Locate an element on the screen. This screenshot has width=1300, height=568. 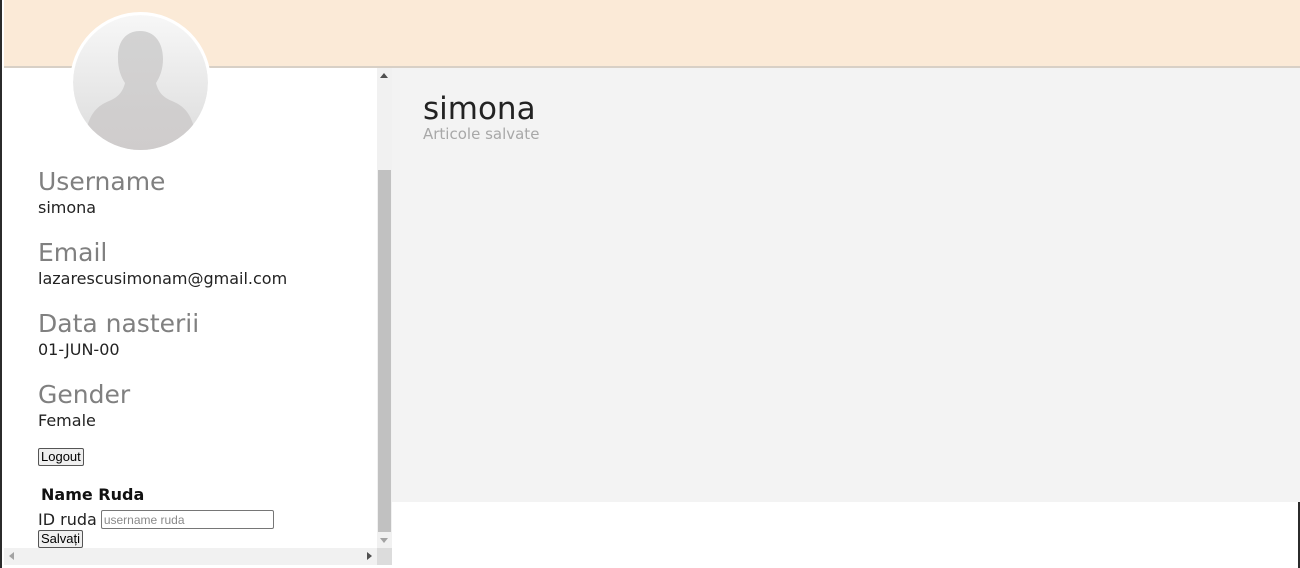
user-silhouette-icon is located at coordinates (140, 82).